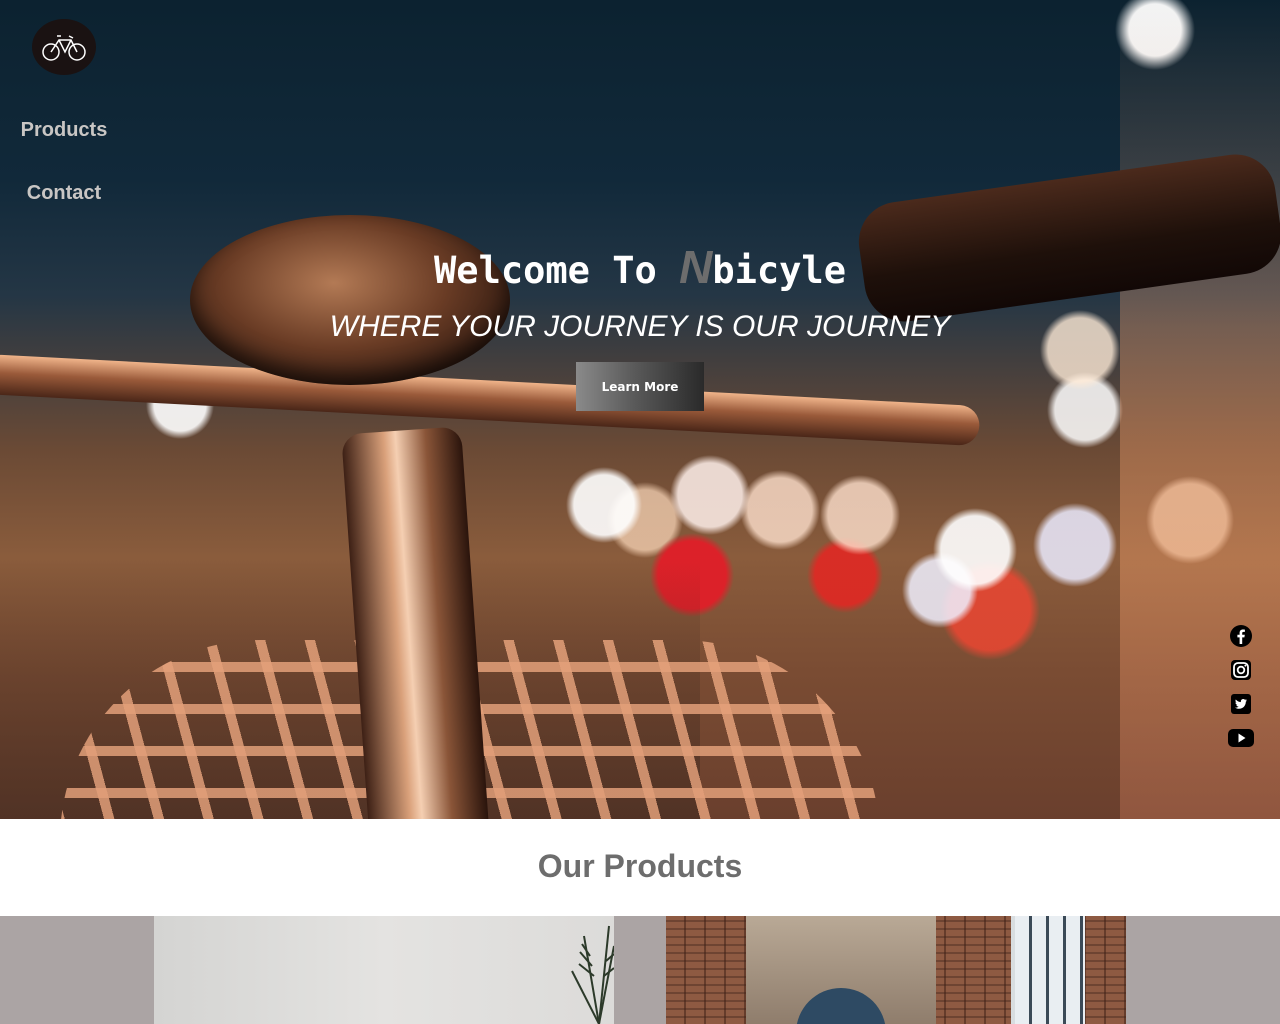  What do you see at coordinates (1200, 409) in the screenshot?
I see `street-light-glow` at bounding box center [1200, 409].